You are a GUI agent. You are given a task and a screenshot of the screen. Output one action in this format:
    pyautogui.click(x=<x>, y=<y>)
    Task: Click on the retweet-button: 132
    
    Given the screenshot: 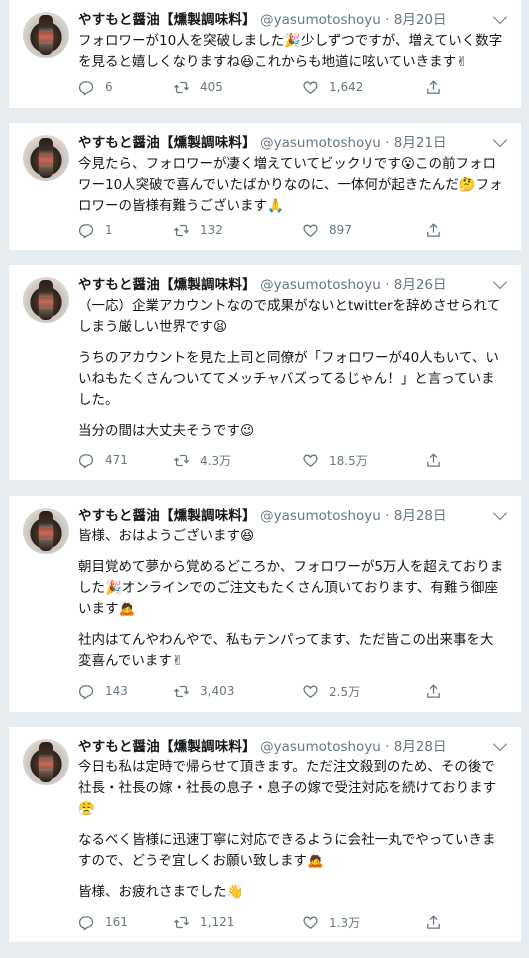 What is the action you would take?
    pyautogui.click(x=198, y=230)
    